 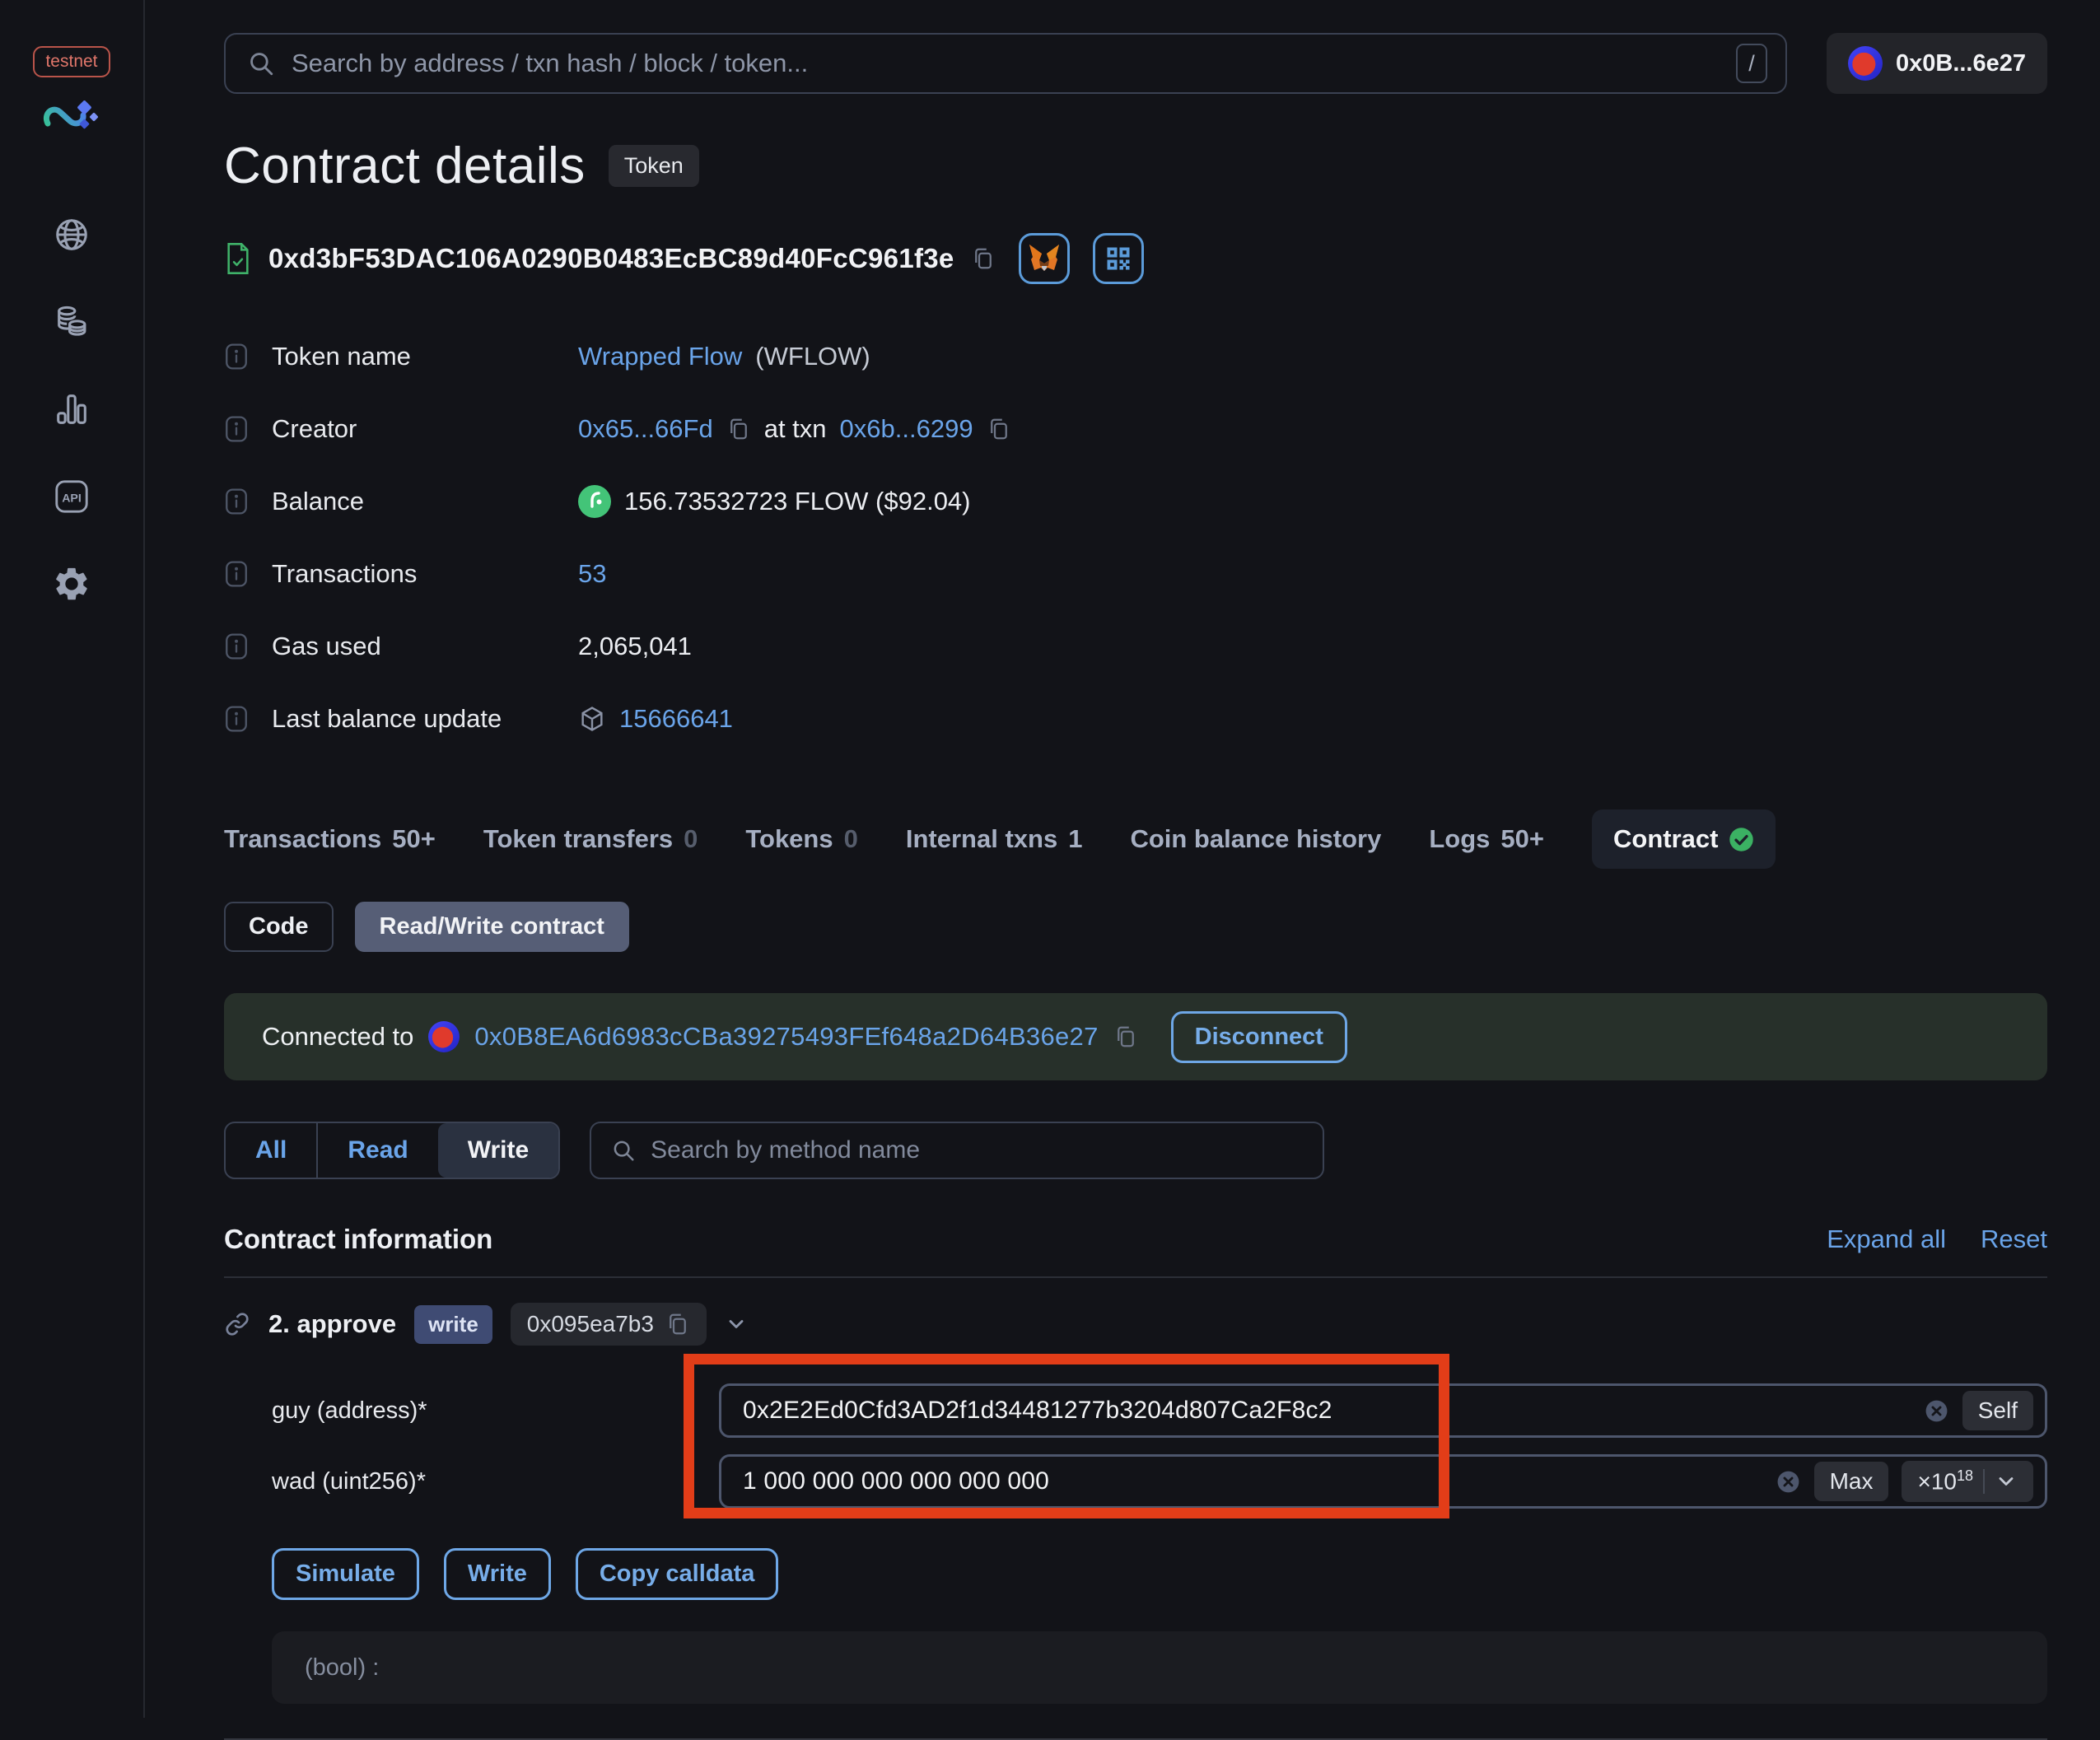 I want to click on connected-to-label: Connected to, so click(x=338, y=1036).